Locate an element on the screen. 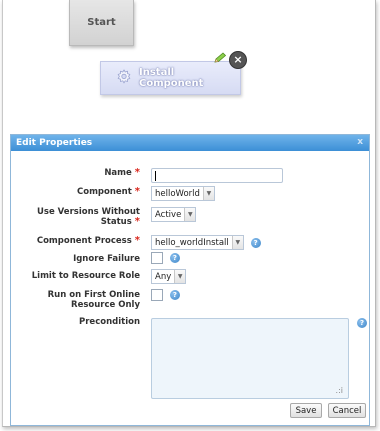  required-marker: * is located at coordinates (137, 172).